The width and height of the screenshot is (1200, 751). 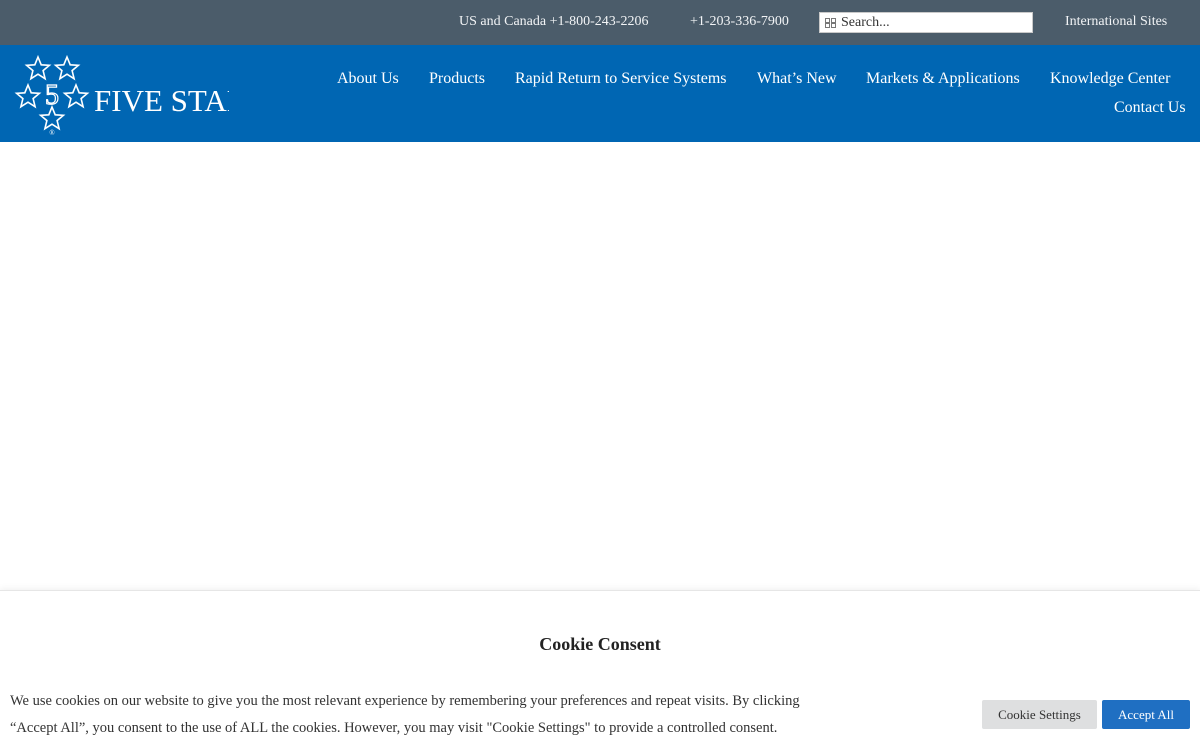 What do you see at coordinates (739, 22) in the screenshot?
I see `phone-international: +1-203-336-7900` at bounding box center [739, 22].